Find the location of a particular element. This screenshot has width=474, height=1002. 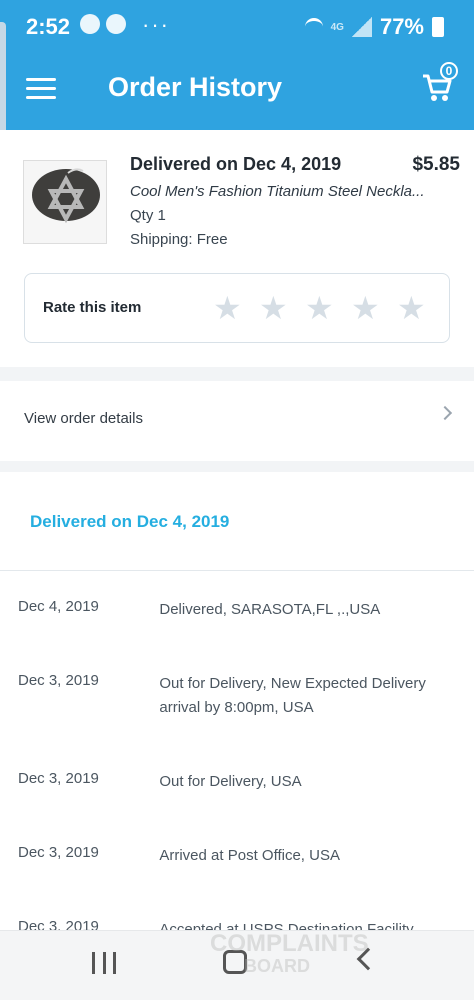

rating-star-1-icon: ★ is located at coordinates (229, 308).